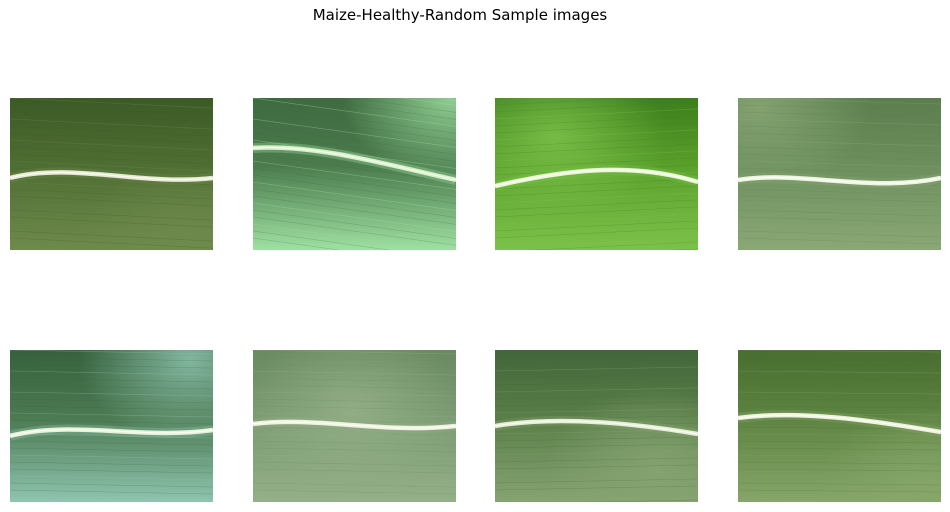 This screenshot has height=512, width=950. What do you see at coordinates (460, 15) in the screenshot?
I see `figure-title: Maize-Healthy-Random Sample images` at bounding box center [460, 15].